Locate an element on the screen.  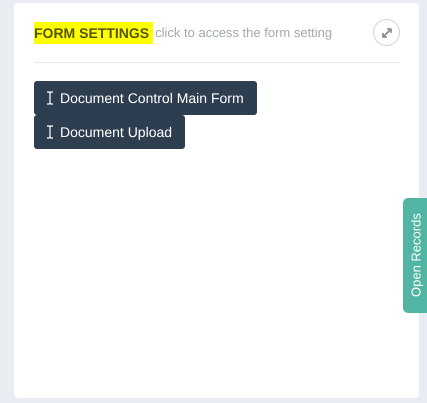
expand-button is located at coordinates (386, 32).